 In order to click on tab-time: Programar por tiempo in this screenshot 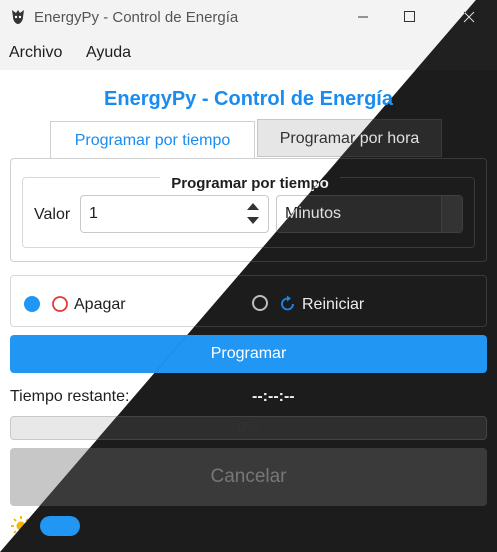, I will do `click(152, 140)`.